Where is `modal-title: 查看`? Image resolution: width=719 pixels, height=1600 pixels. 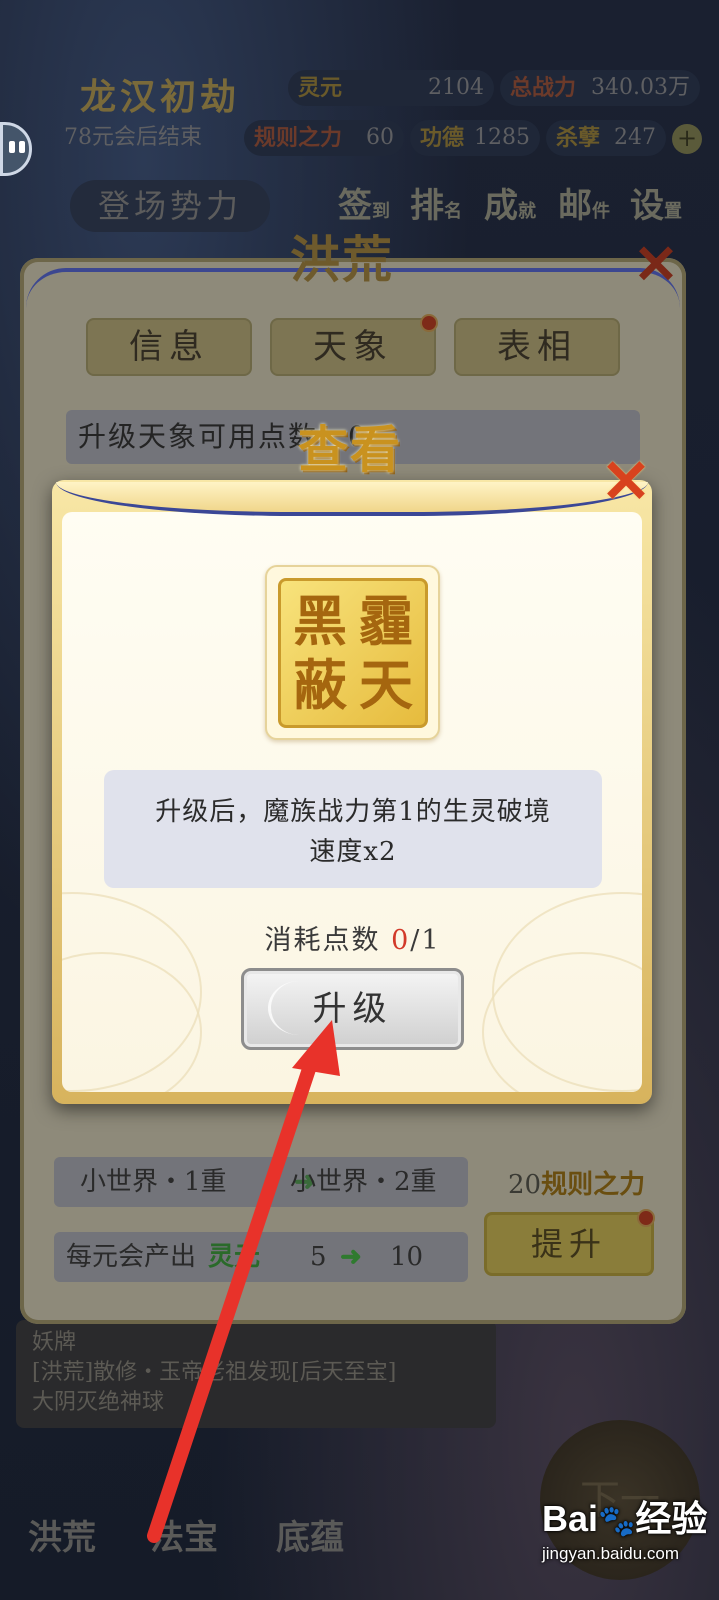
modal-title: 查看 is located at coordinates (350, 449).